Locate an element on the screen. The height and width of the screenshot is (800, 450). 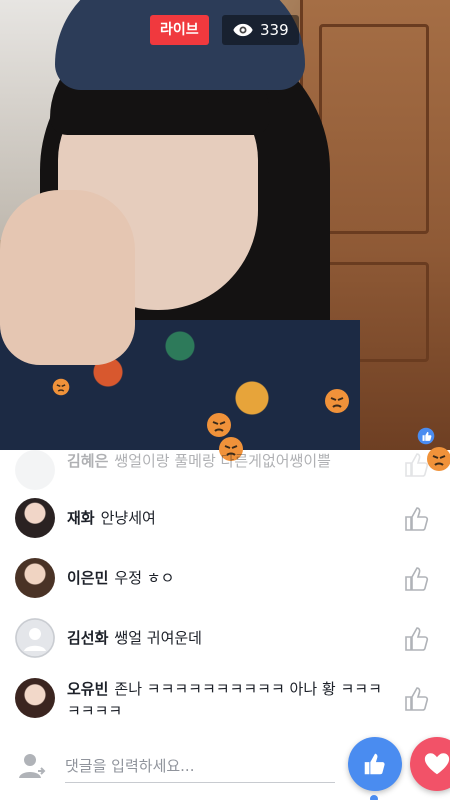
viewer-count: 339 is located at coordinates (274, 30).